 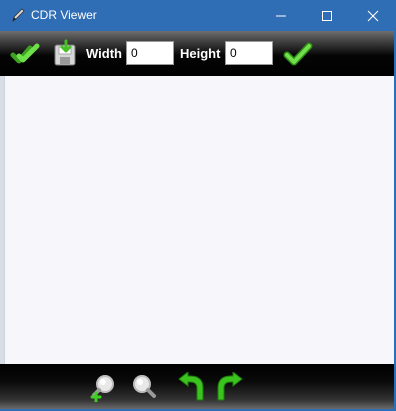 I want to click on close-icon, so click(x=373, y=15).